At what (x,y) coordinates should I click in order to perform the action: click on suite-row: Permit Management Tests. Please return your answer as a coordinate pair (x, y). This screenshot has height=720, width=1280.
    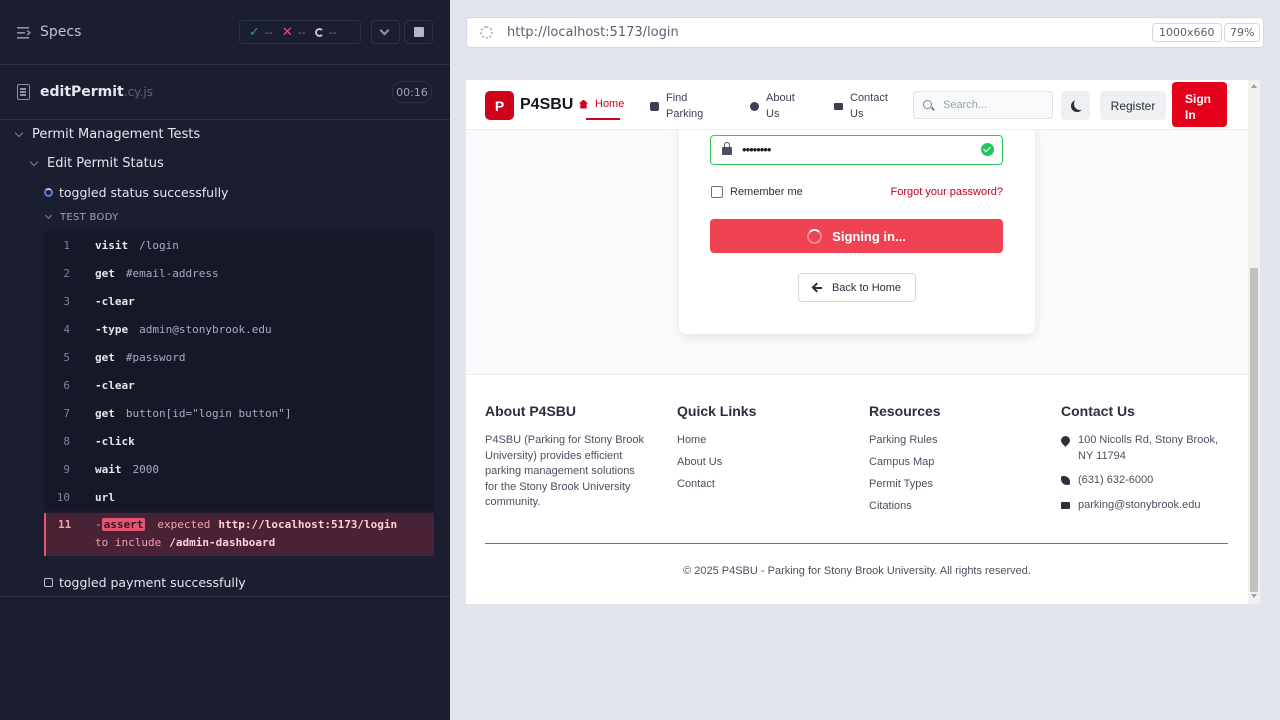
    Looking at the image, I should click on (107, 134).